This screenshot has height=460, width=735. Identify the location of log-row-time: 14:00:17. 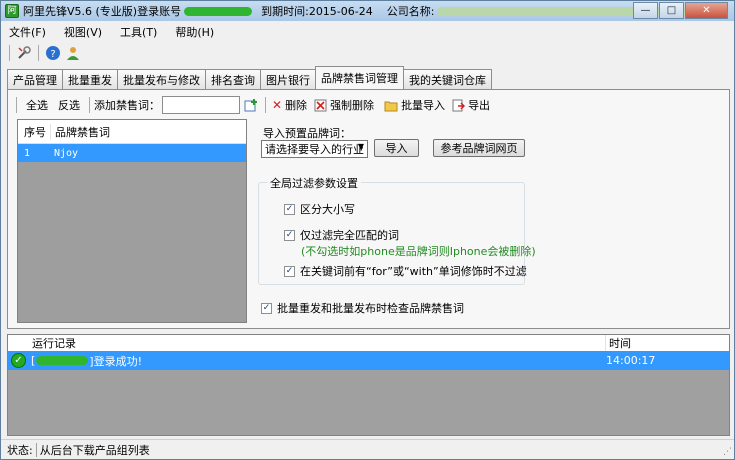
(631, 360).